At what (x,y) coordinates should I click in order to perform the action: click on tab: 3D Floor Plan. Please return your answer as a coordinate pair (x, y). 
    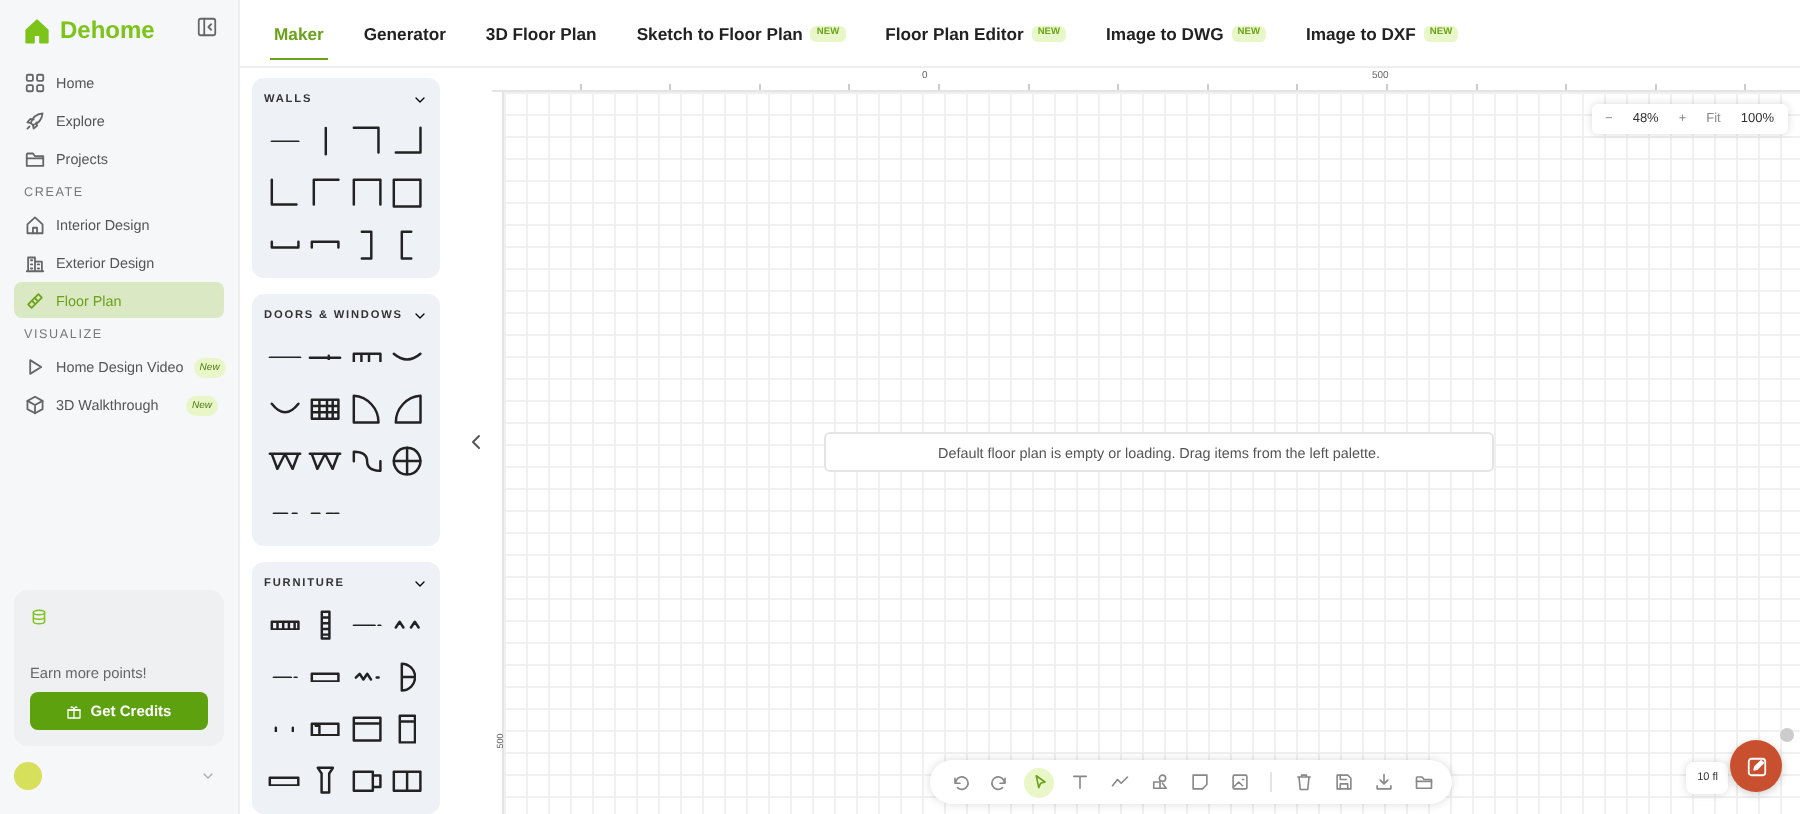
    Looking at the image, I should click on (541, 33).